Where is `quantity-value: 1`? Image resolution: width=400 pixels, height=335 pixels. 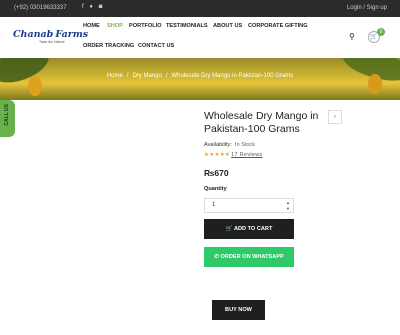
quantity-value: 1 is located at coordinates (214, 205).